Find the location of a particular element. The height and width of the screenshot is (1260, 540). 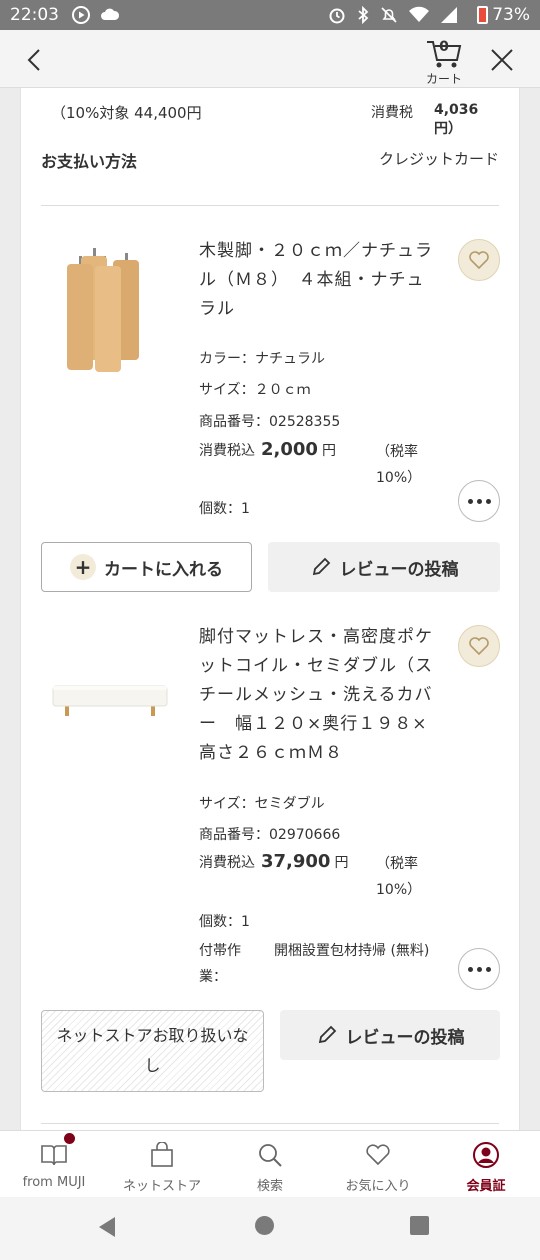

book-icon is located at coordinates (54, 1155).